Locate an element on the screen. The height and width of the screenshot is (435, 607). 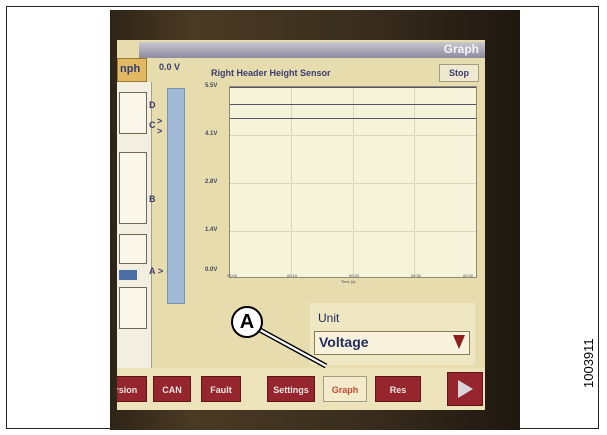
voltage-readout: 0.0 V is located at coordinates (170, 67).